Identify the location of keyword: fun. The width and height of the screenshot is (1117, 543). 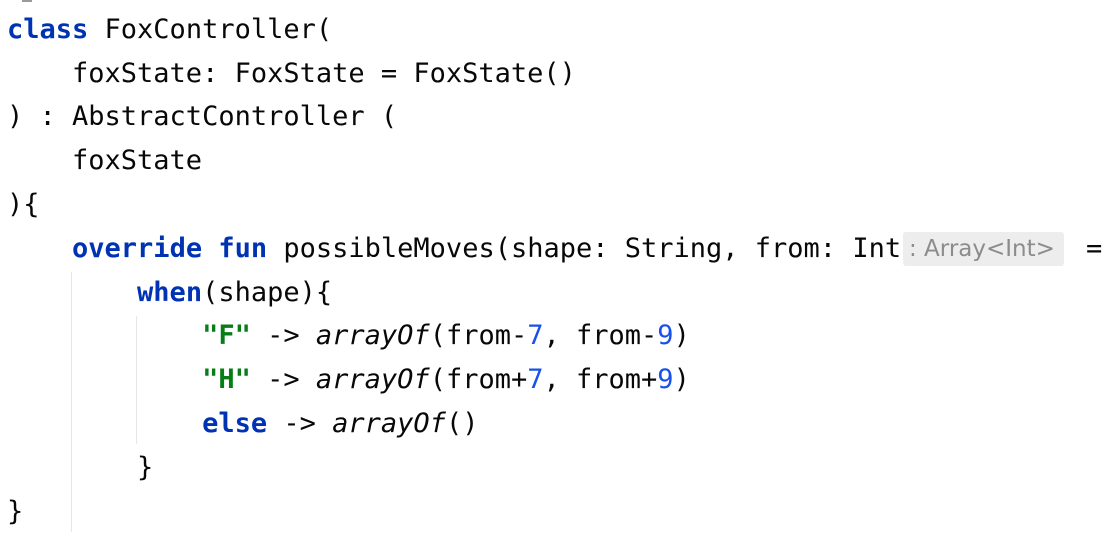
(243, 248).